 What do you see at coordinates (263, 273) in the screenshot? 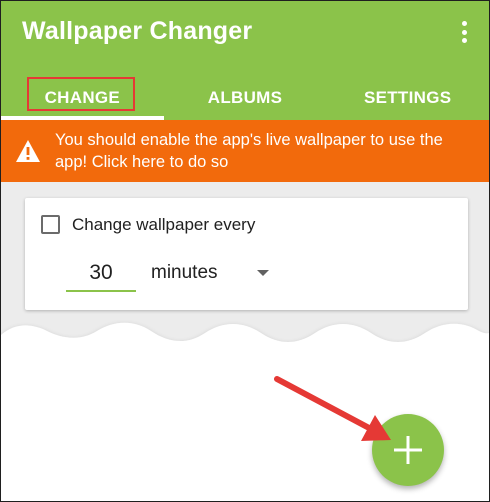
I see `dropdown-arrow-icon` at bounding box center [263, 273].